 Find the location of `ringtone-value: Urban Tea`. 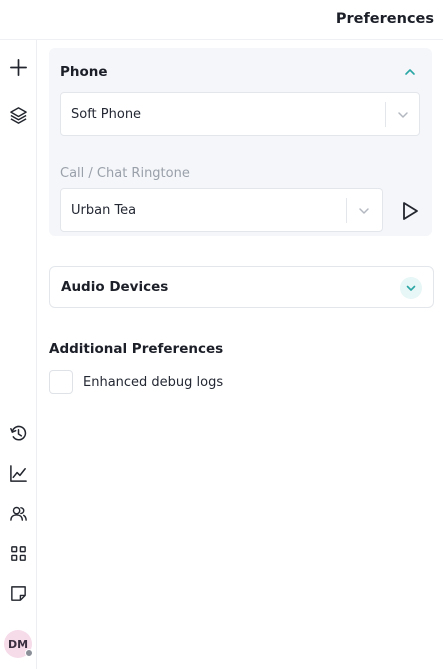

ringtone-value: Urban Tea is located at coordinates (104, 210).